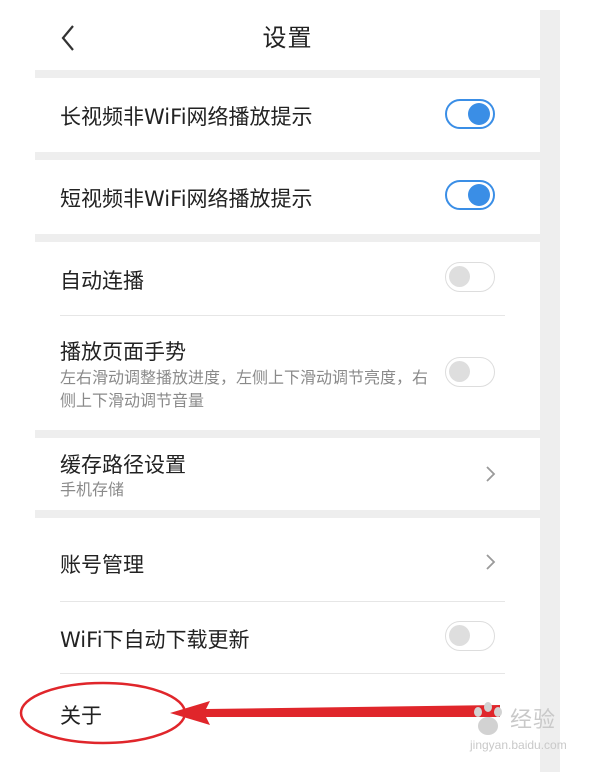  What do you see at coordinates (102, 281) in the screenshot?
I see `setting-label: 自动连播` at bounding box center [102, 281].